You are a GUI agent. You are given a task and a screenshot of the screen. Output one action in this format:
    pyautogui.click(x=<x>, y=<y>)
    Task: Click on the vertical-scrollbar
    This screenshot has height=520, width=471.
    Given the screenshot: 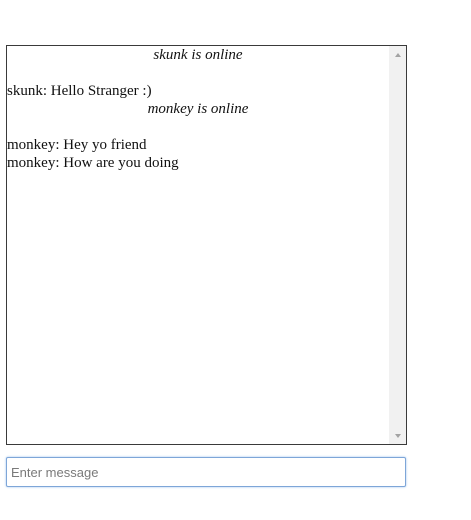 What is the action you would take?
    pyautogui.click(x=397, y=245)
    